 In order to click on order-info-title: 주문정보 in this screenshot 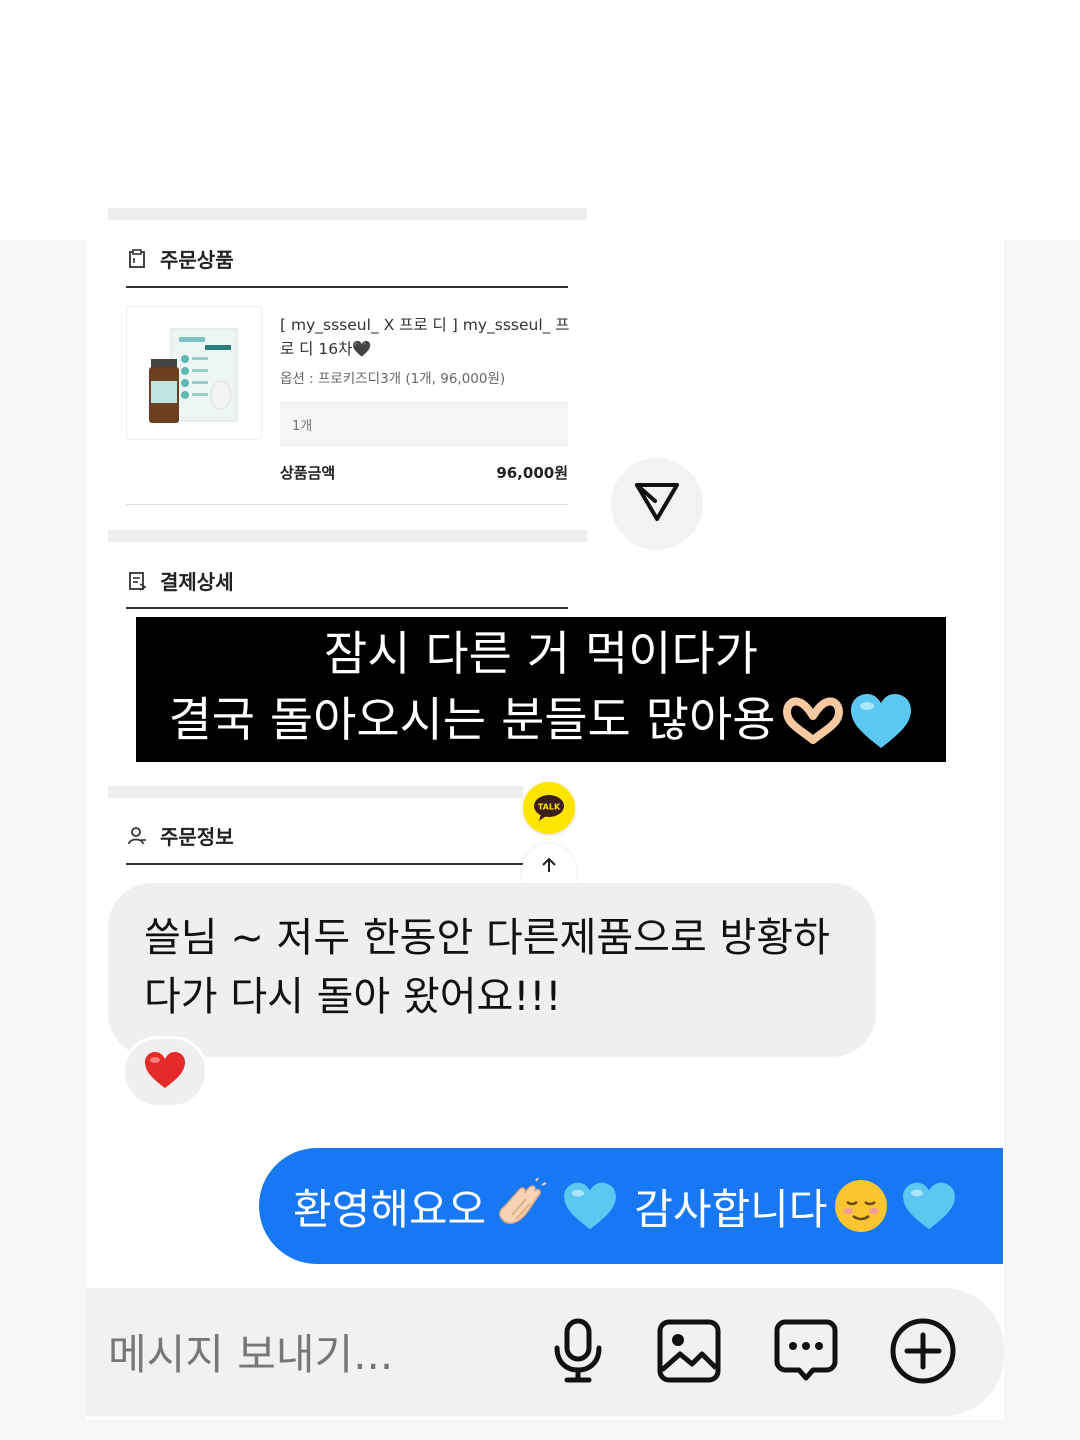, I will do `click(197, 837)`.